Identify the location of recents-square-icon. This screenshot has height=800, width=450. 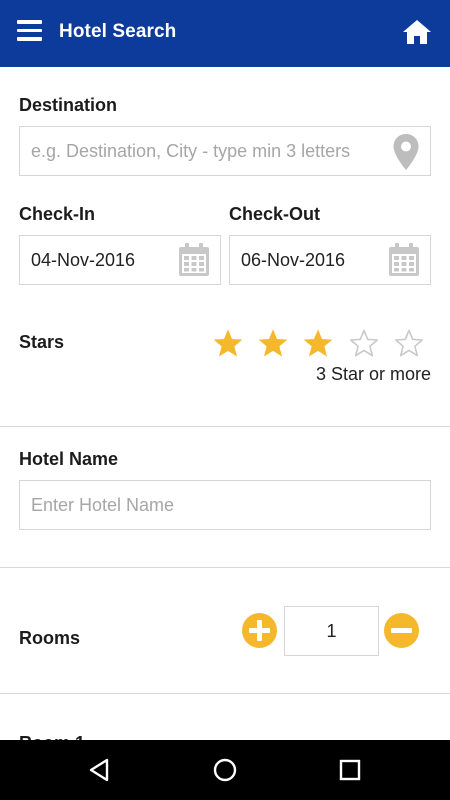
(350, 770).